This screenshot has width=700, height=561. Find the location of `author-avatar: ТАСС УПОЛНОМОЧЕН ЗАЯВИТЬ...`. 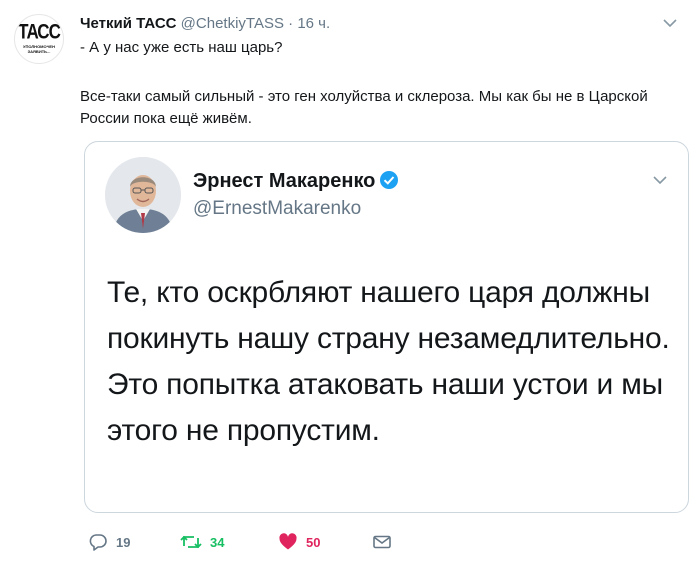

author-avatar: ТАСС УПОЛНОМОЧЕН ЗАЯВИТЬ... is located at coordinates (39, 39).